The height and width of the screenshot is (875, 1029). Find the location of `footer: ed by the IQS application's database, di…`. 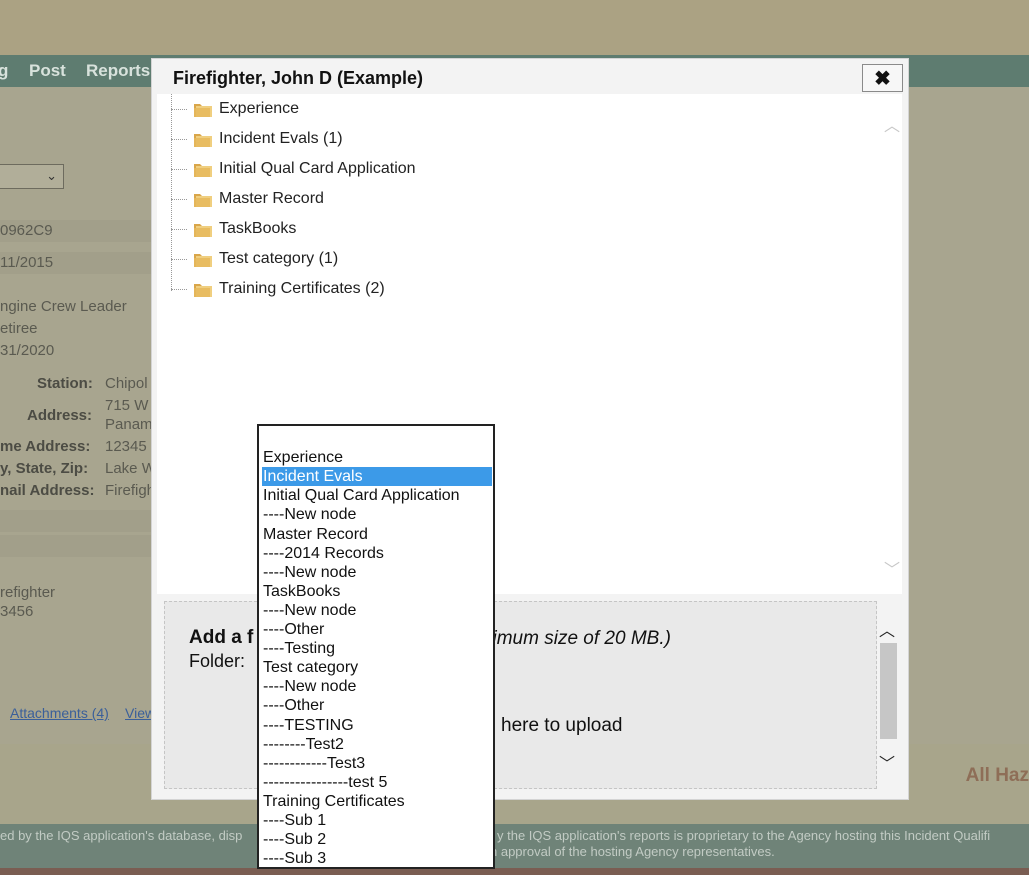

footer: ed by the IQS application's database, di… is located at coordinates (514, 846).